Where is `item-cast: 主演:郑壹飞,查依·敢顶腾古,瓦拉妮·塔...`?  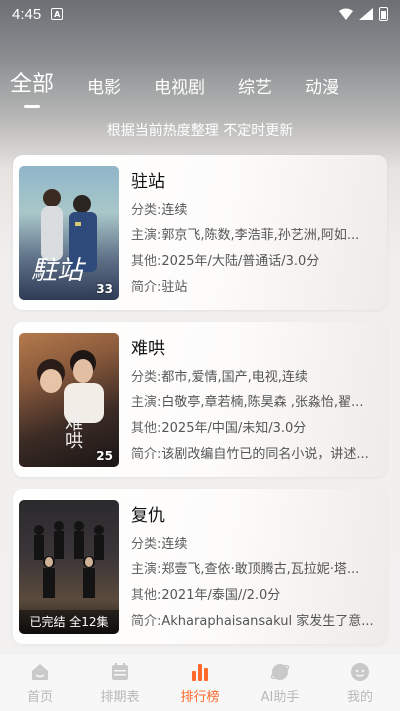
item-cast: 主演:郑壹飞,查依·敢顶腾古,瓦拉妮·塔... is located at coordinates (253, 567).